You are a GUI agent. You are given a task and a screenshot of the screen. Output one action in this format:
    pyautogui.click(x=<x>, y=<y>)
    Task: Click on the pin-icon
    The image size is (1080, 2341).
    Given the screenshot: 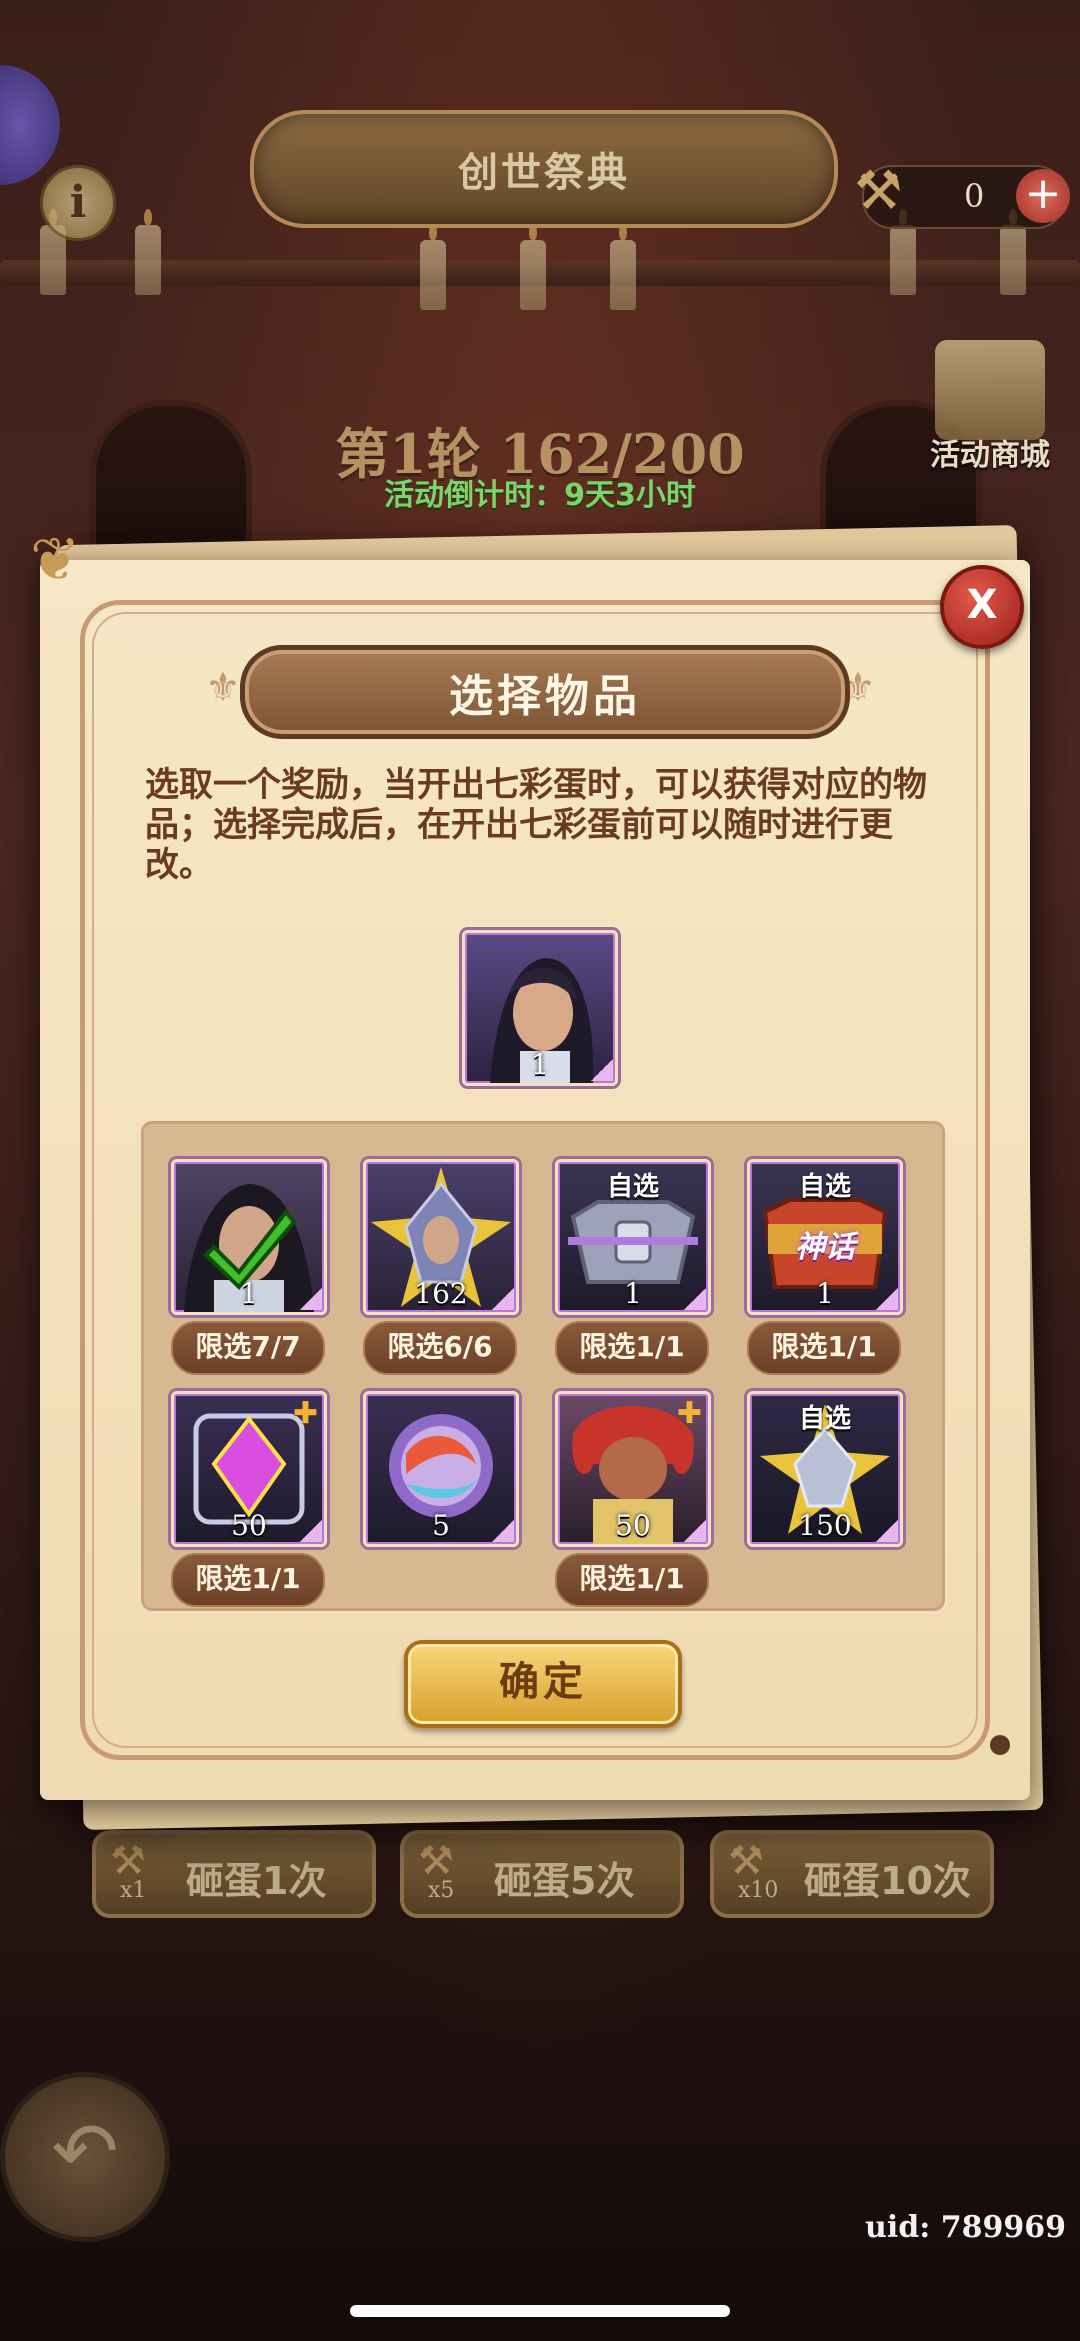 What is the action you would take?
    pyautogui.click(x=1000, y=1745)
    